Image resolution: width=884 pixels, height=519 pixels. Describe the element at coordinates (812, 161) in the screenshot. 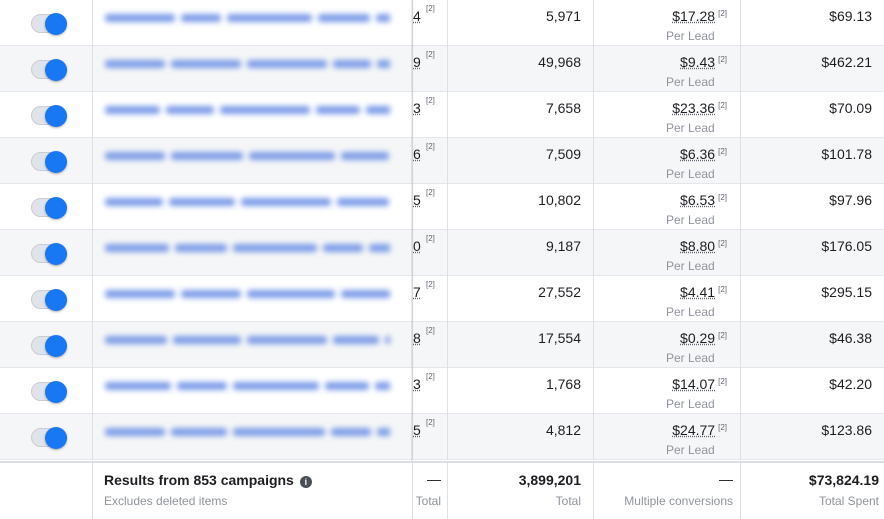

I see `amount-spent-cell: $101.78` at that location.